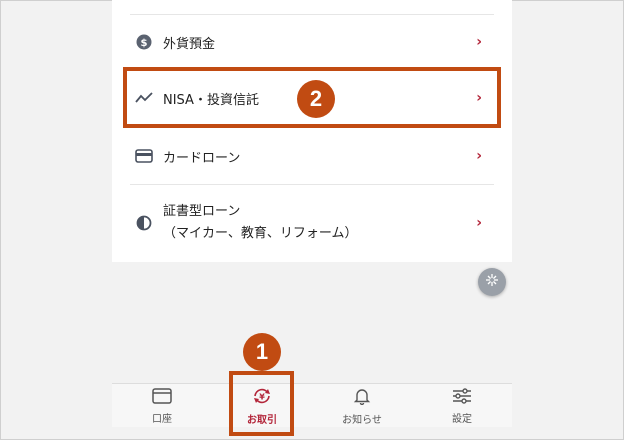  Describe the element at coordinates (162, 397) in the screenshot. I see `account-card-icon` at that location.